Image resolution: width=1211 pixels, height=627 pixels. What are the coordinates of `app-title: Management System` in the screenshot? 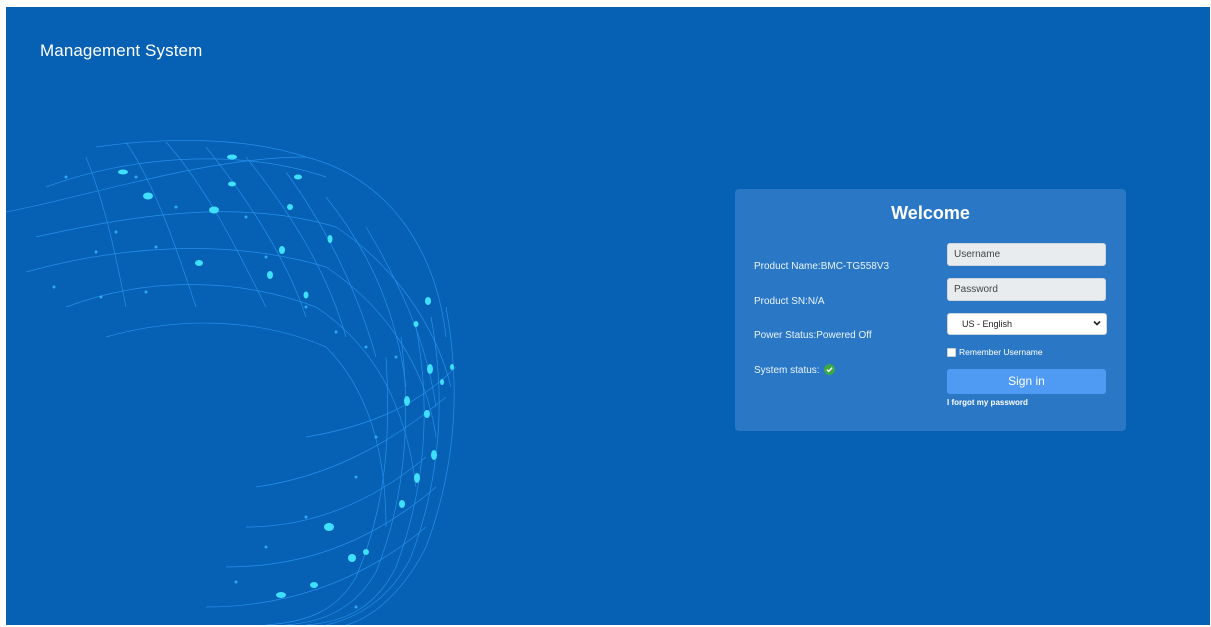 It's located at (121, 50).